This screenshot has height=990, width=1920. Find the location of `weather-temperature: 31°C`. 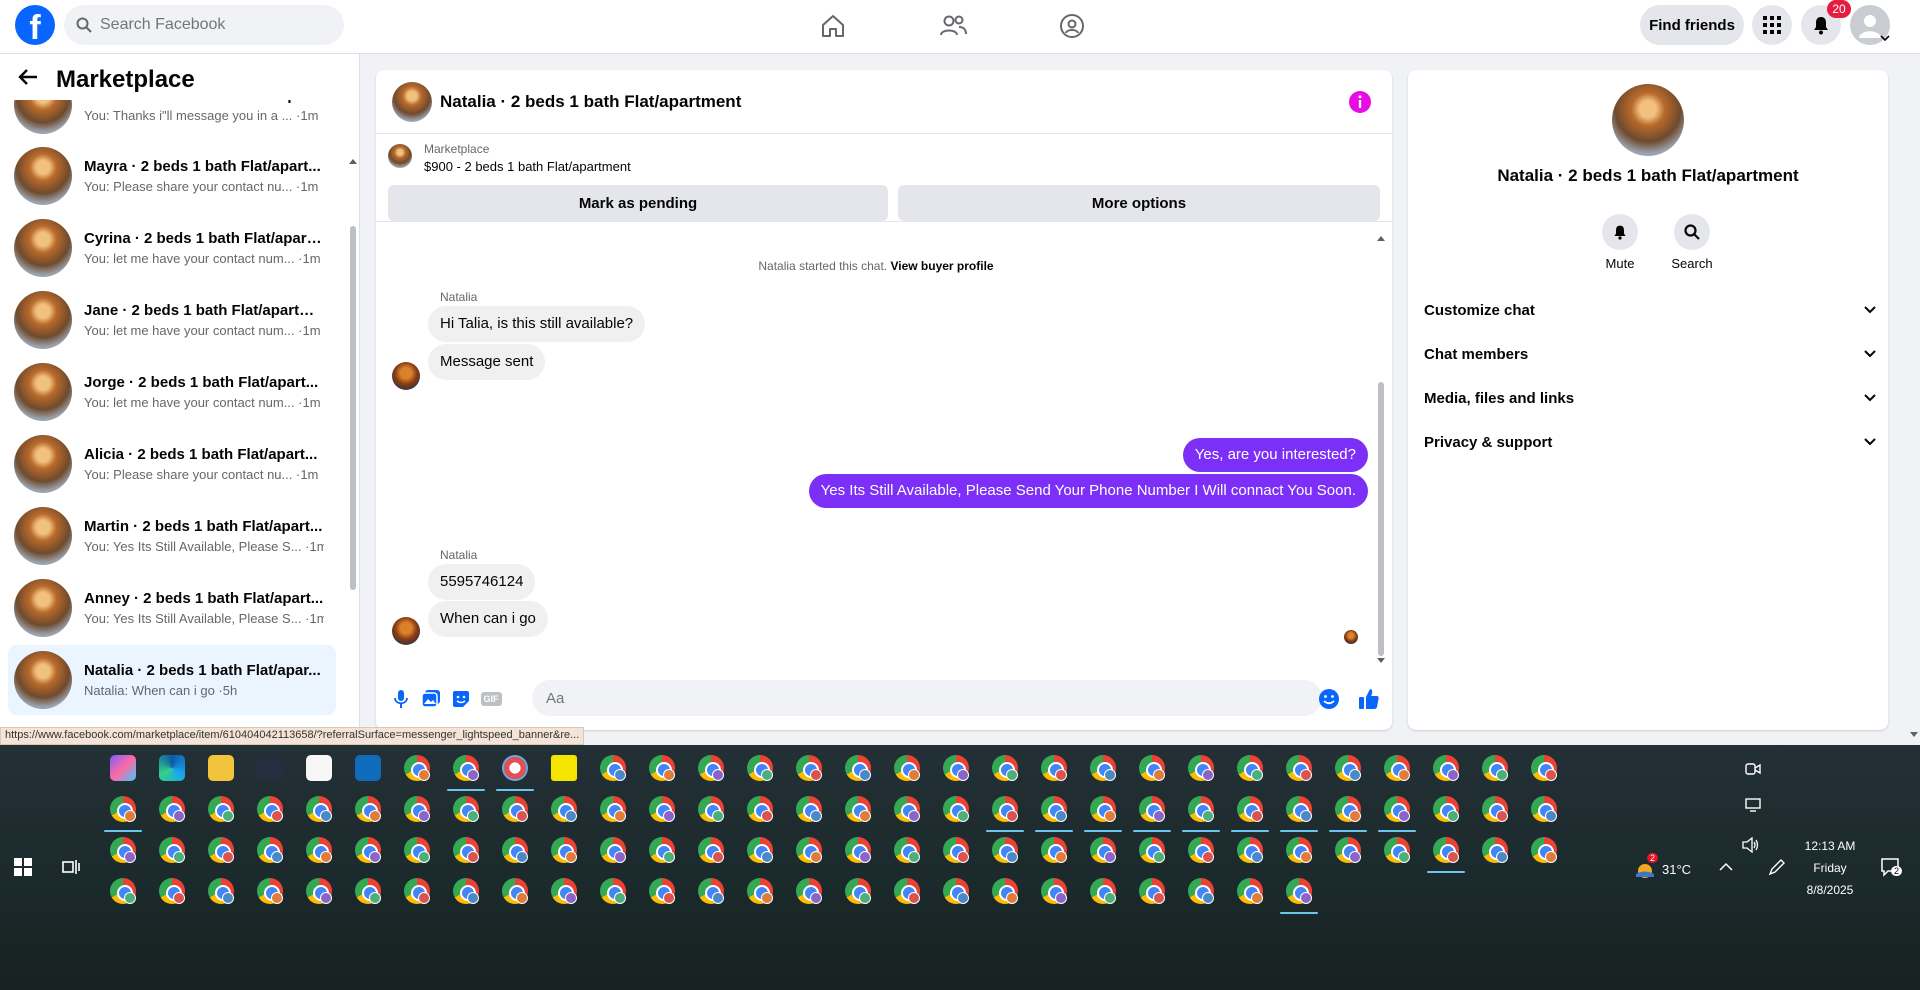

weather-temperature: 31°C is located at coordinates (1676, 869).